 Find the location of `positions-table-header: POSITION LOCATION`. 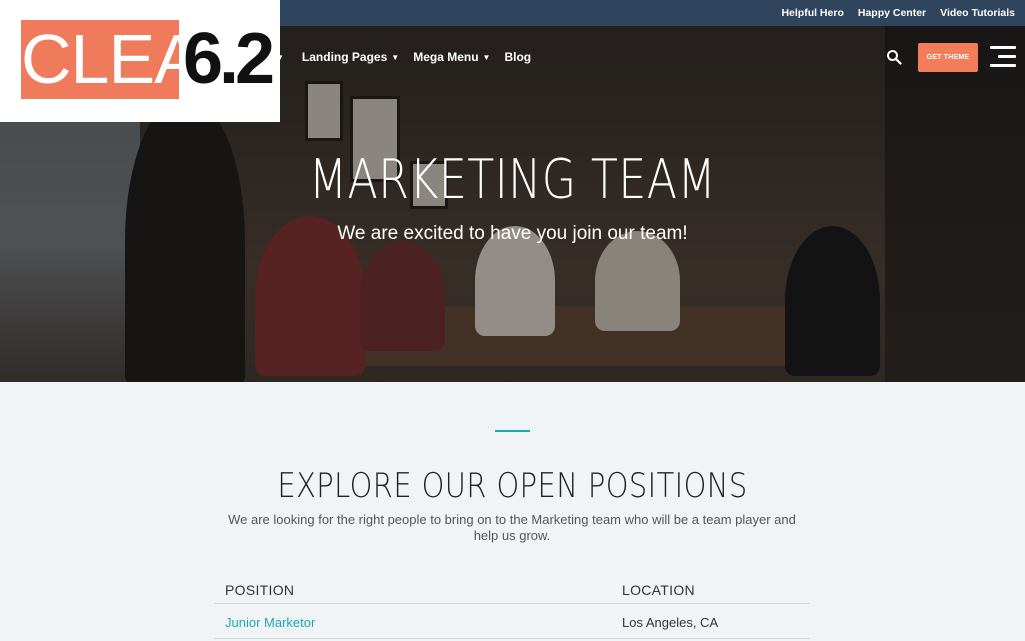

positions-table-header: POSITION LOCATION is located at coordinates (512, 591).